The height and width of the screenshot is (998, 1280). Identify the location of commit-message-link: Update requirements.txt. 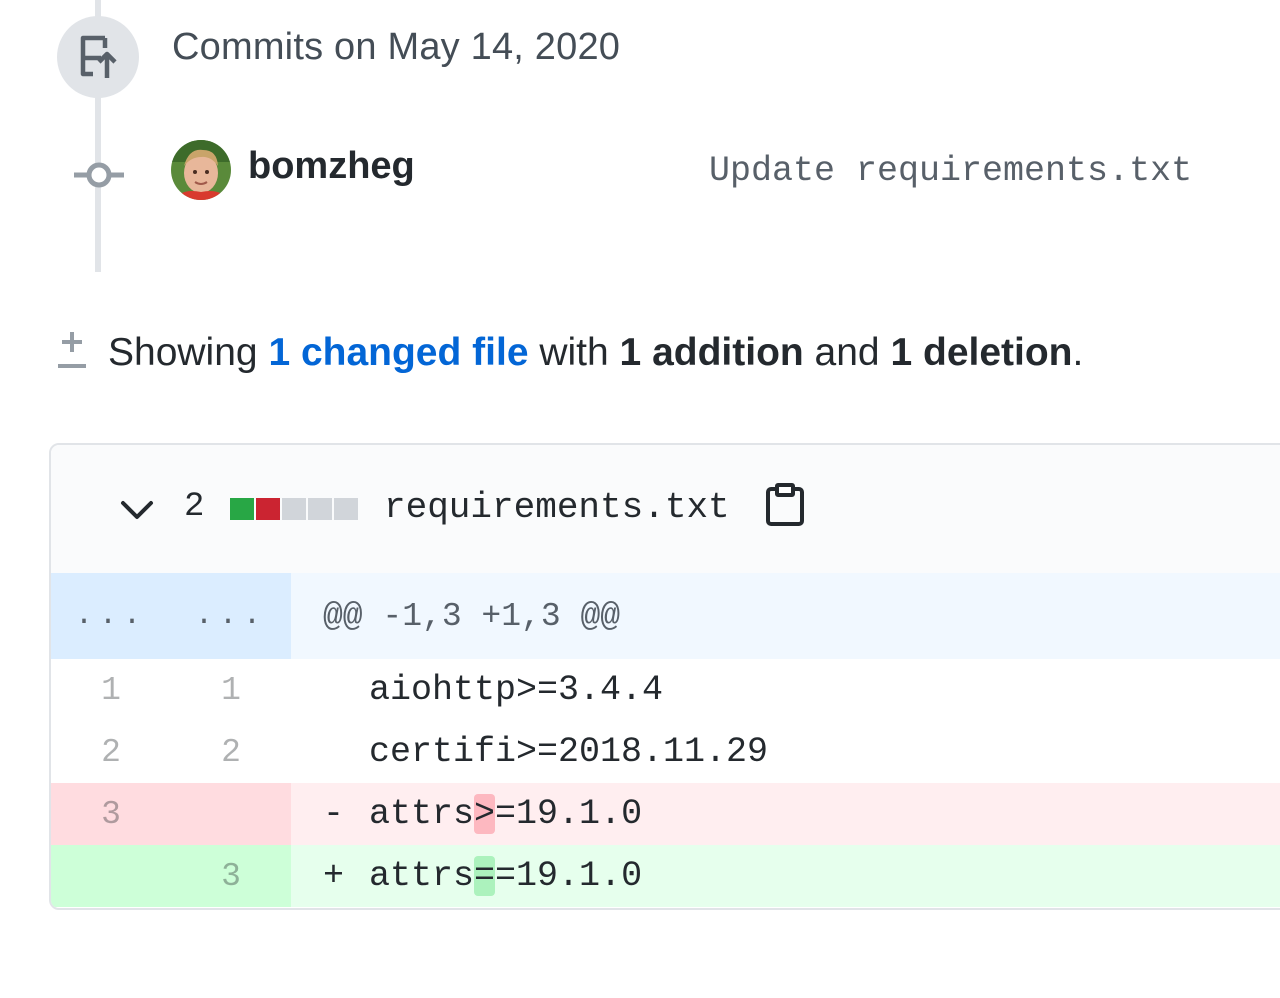
(950, 171).